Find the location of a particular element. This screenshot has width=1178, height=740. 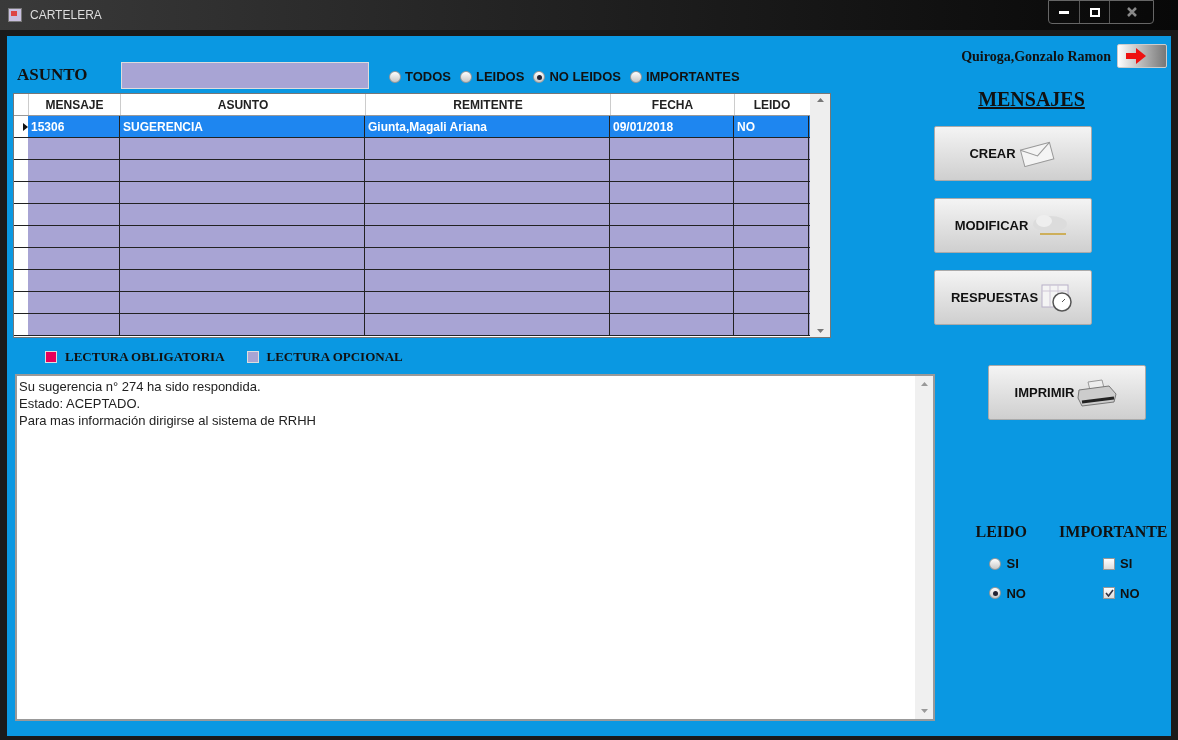

action-button: IMPRIMIR is located at coordinates (1066, 392).